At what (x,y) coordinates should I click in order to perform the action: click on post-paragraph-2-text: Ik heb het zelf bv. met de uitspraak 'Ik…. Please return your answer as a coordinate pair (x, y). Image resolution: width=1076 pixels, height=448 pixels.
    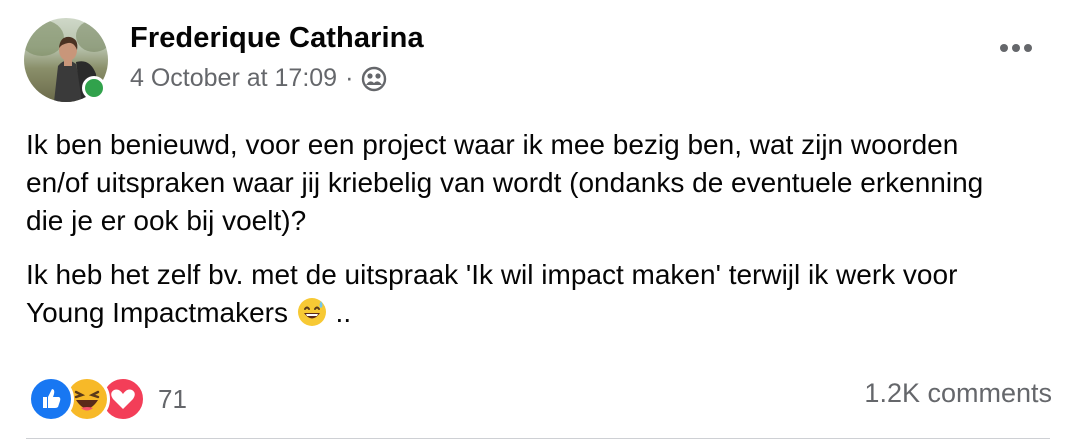
    Looking at the image, I should click on (492, 293).